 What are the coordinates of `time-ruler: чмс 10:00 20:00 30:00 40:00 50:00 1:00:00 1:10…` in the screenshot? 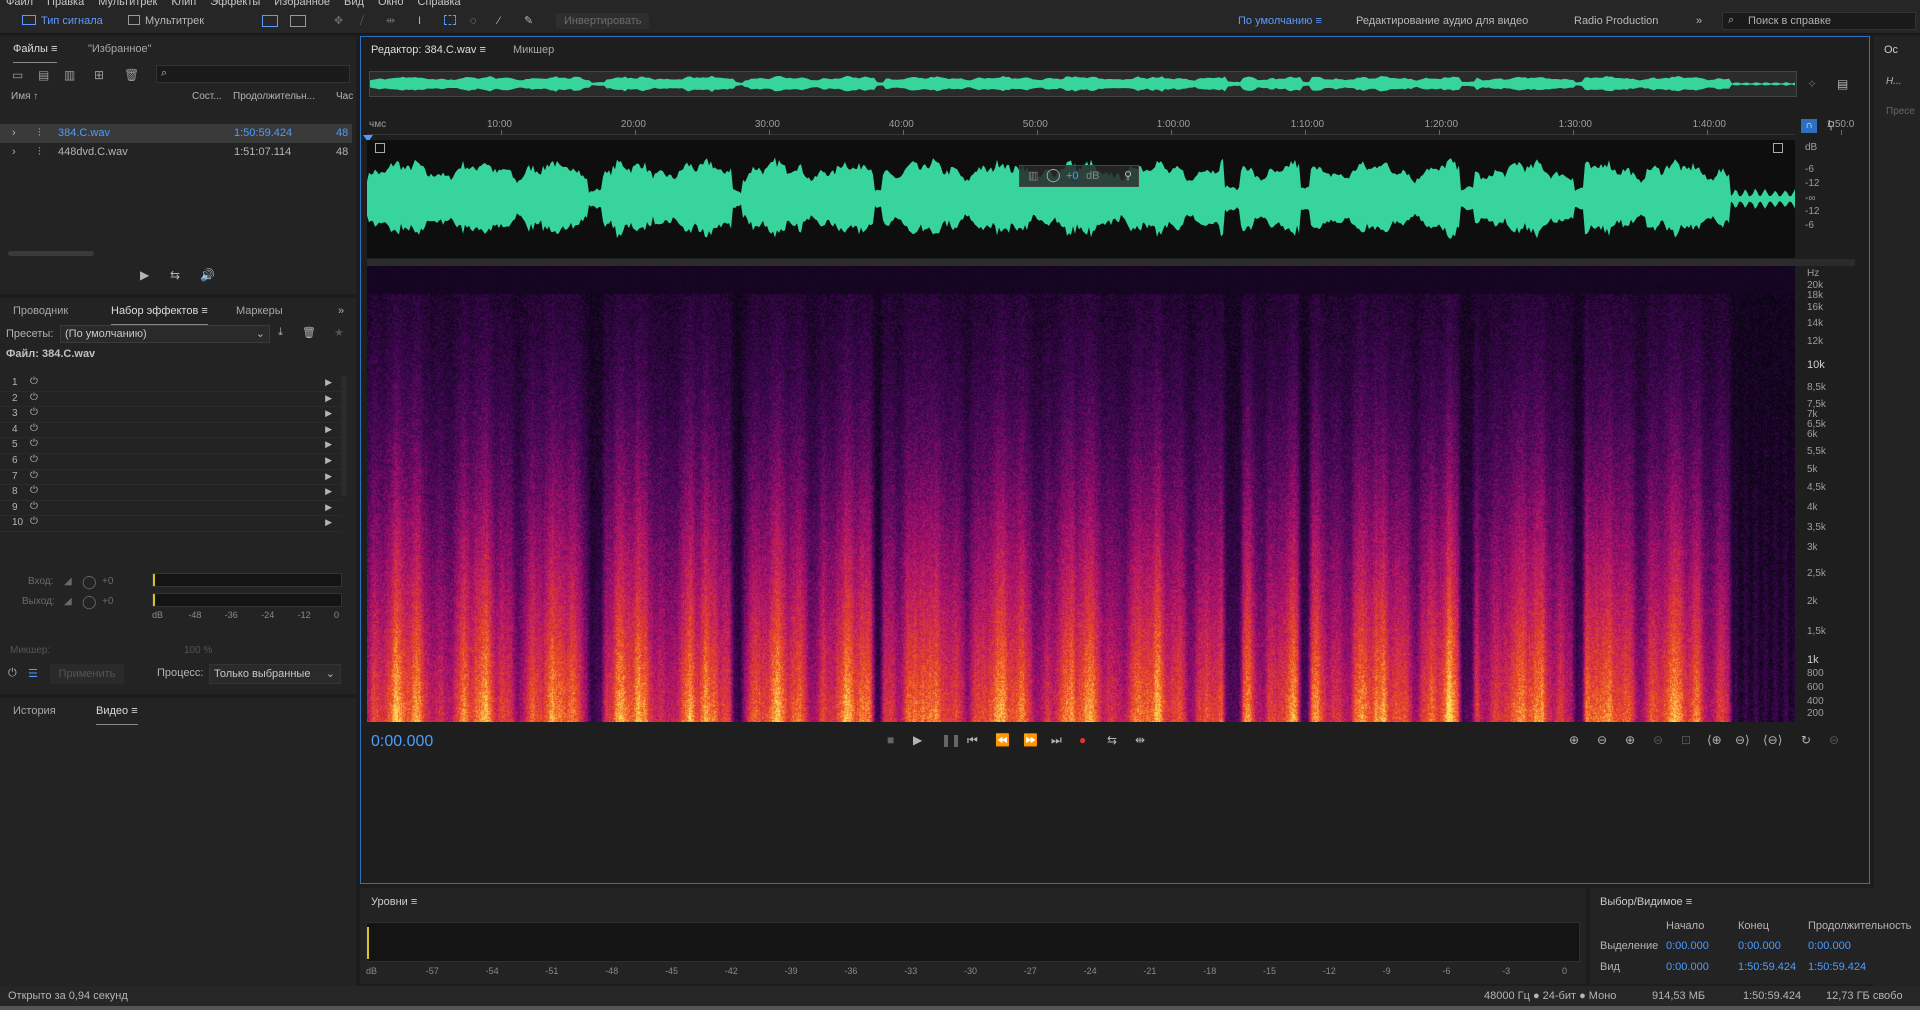 It's located at (1110, 126).